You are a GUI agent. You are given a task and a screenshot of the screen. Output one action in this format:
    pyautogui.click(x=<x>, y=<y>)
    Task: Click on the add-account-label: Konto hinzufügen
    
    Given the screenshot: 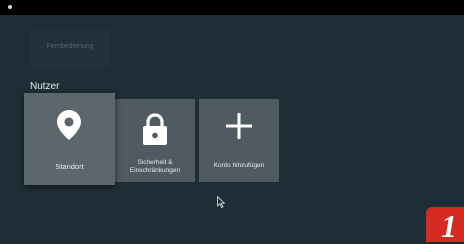 What is the action you would take?
    pyautogui.click(x=239, y=165)
    